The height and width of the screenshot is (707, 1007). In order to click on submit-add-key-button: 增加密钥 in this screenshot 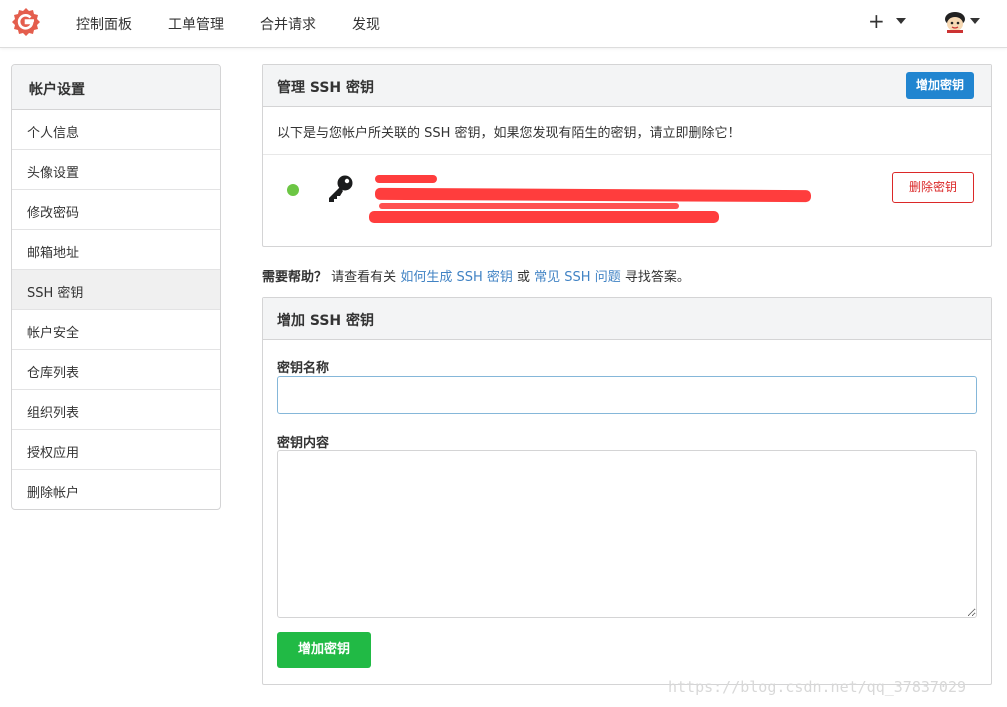, I will do `click(324, 650)`.